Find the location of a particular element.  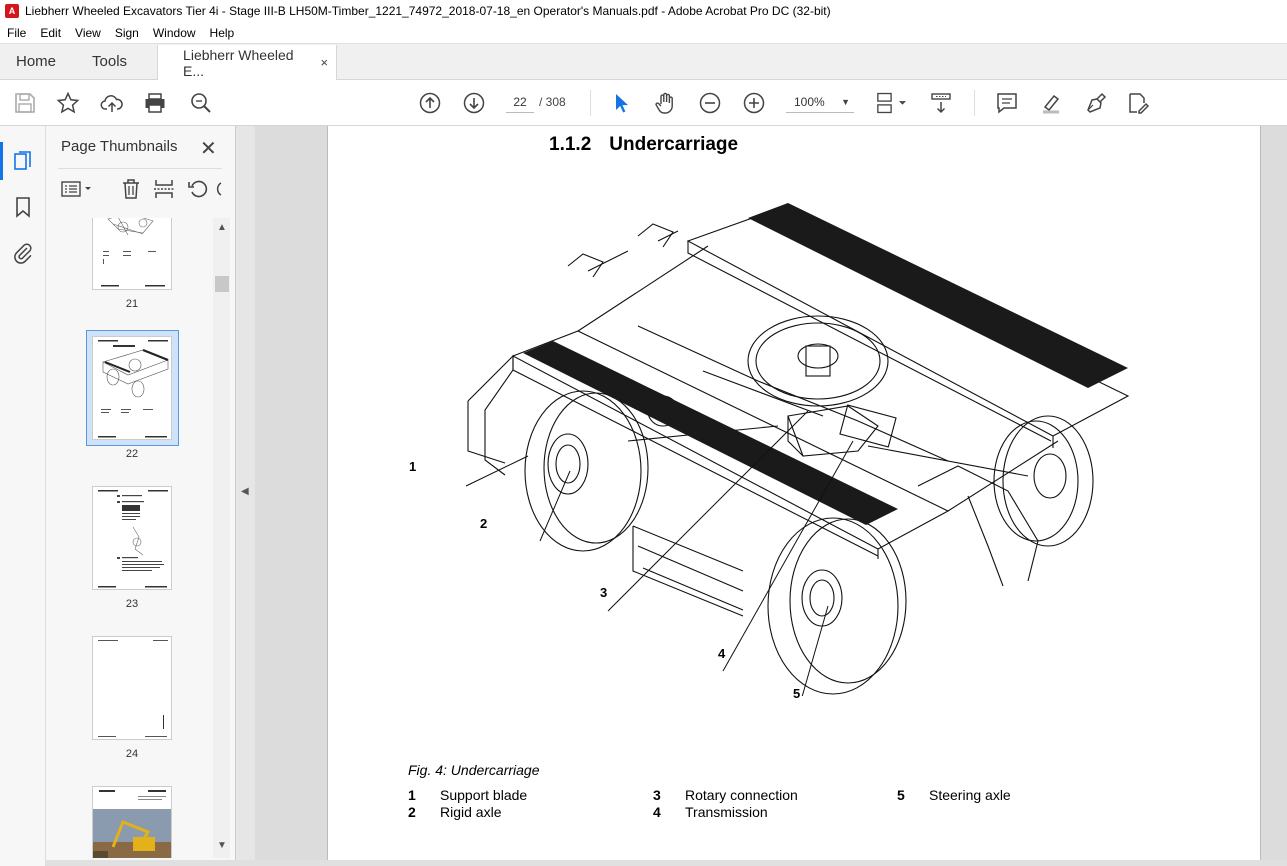

page-display-icon is located at coordinates (893, 103).